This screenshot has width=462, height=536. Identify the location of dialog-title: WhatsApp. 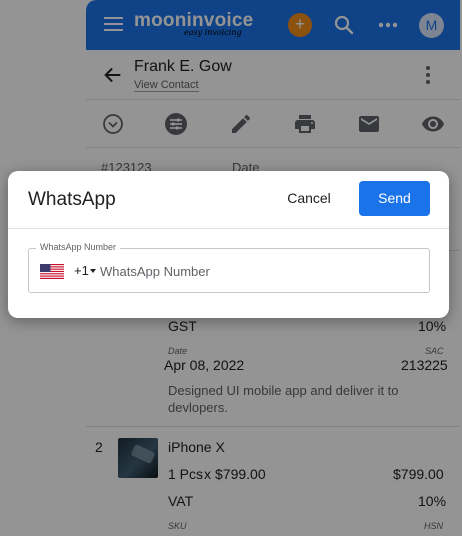
(72, 199).